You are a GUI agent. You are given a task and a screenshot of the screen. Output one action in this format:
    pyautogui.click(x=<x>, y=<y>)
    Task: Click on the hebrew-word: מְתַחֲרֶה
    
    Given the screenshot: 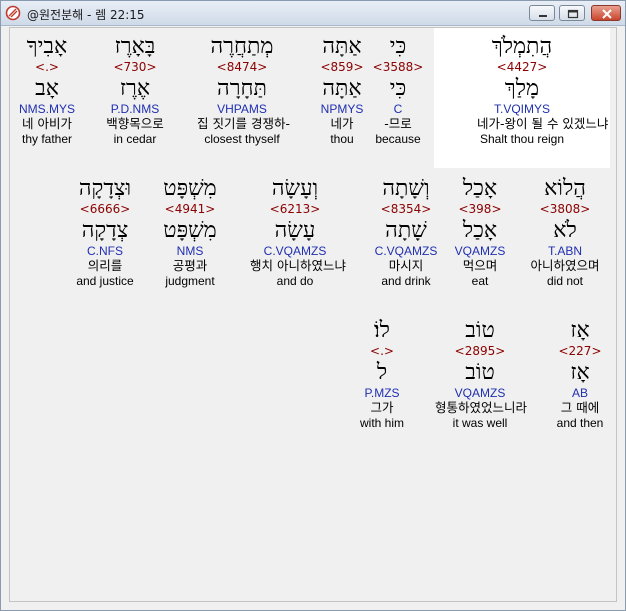 What is the action you would take?
    pyautogui.click(x=242, y=46)
    